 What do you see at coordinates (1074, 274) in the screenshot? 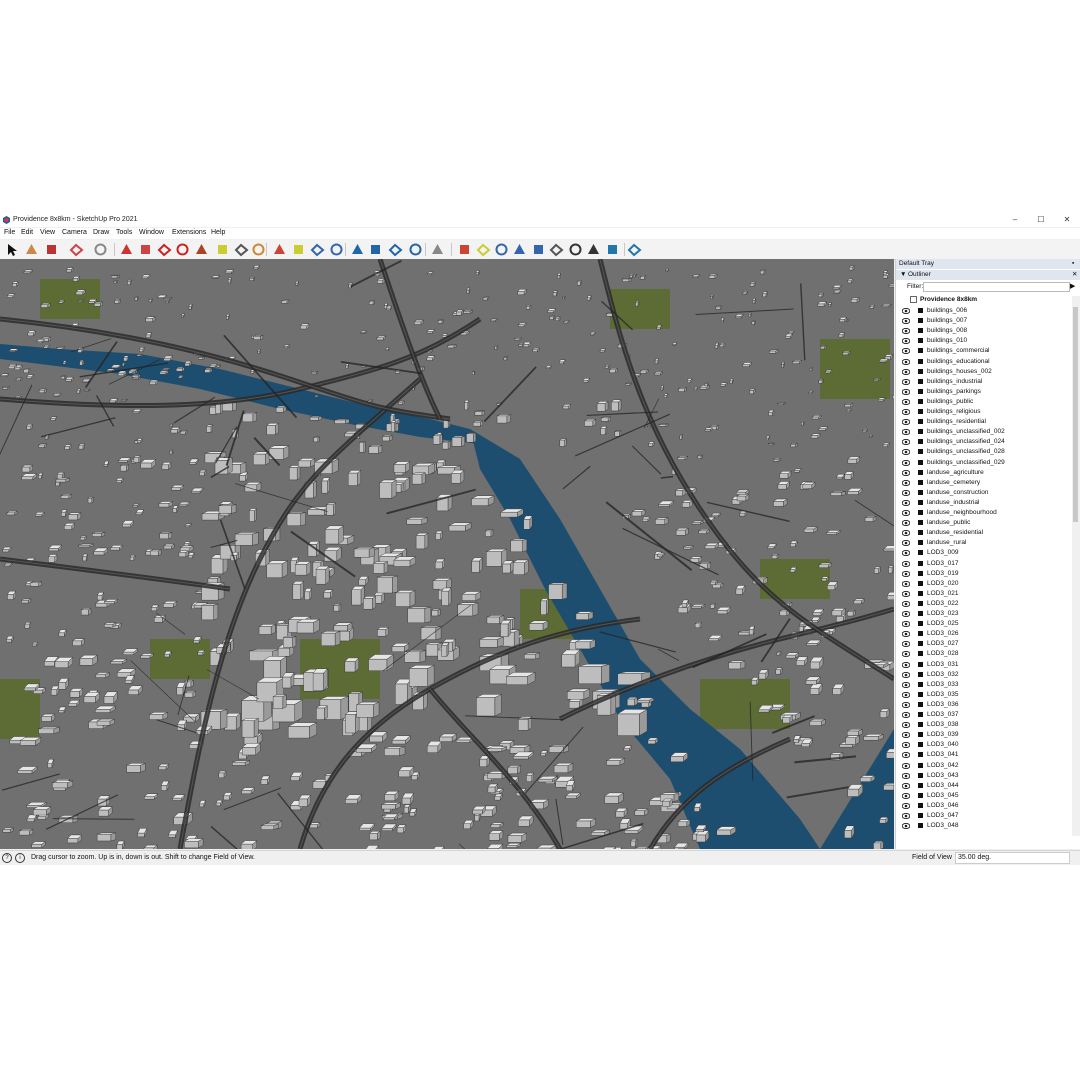
I see `outliner-close-icon: ✕` at bounding box center [1074, 274].